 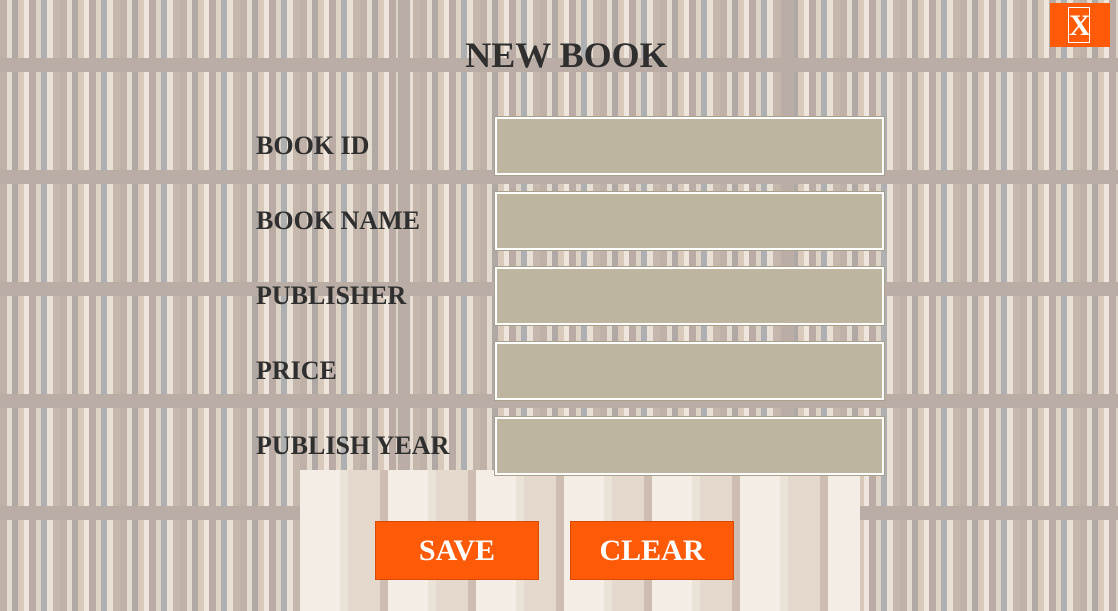 What do you see at coordinates (689, 296) in the screenshot?
I see `publisher-input` at bounding box center [689, 296].